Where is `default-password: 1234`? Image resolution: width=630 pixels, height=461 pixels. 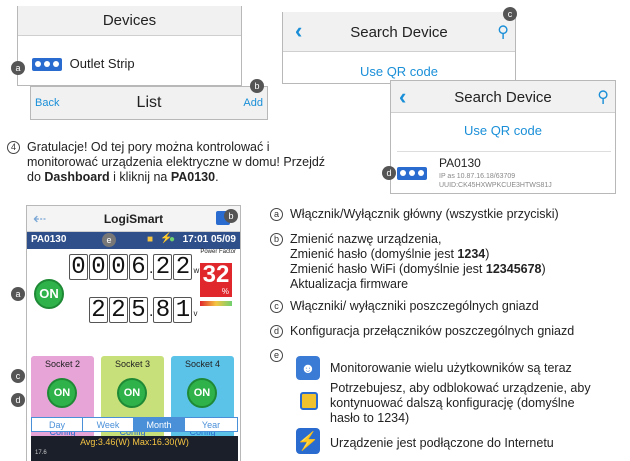 default-password: 1234 is located at coordinates (471, 254).